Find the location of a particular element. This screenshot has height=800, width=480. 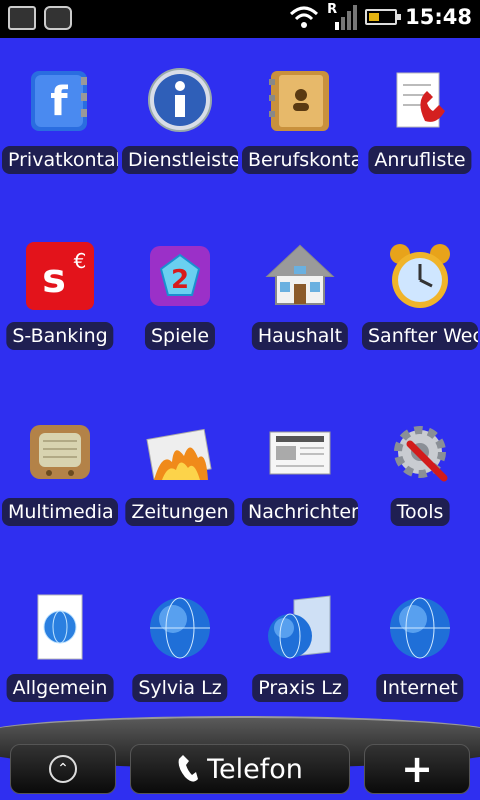

app-label: Haushalt is located at coordinates (300, 336).